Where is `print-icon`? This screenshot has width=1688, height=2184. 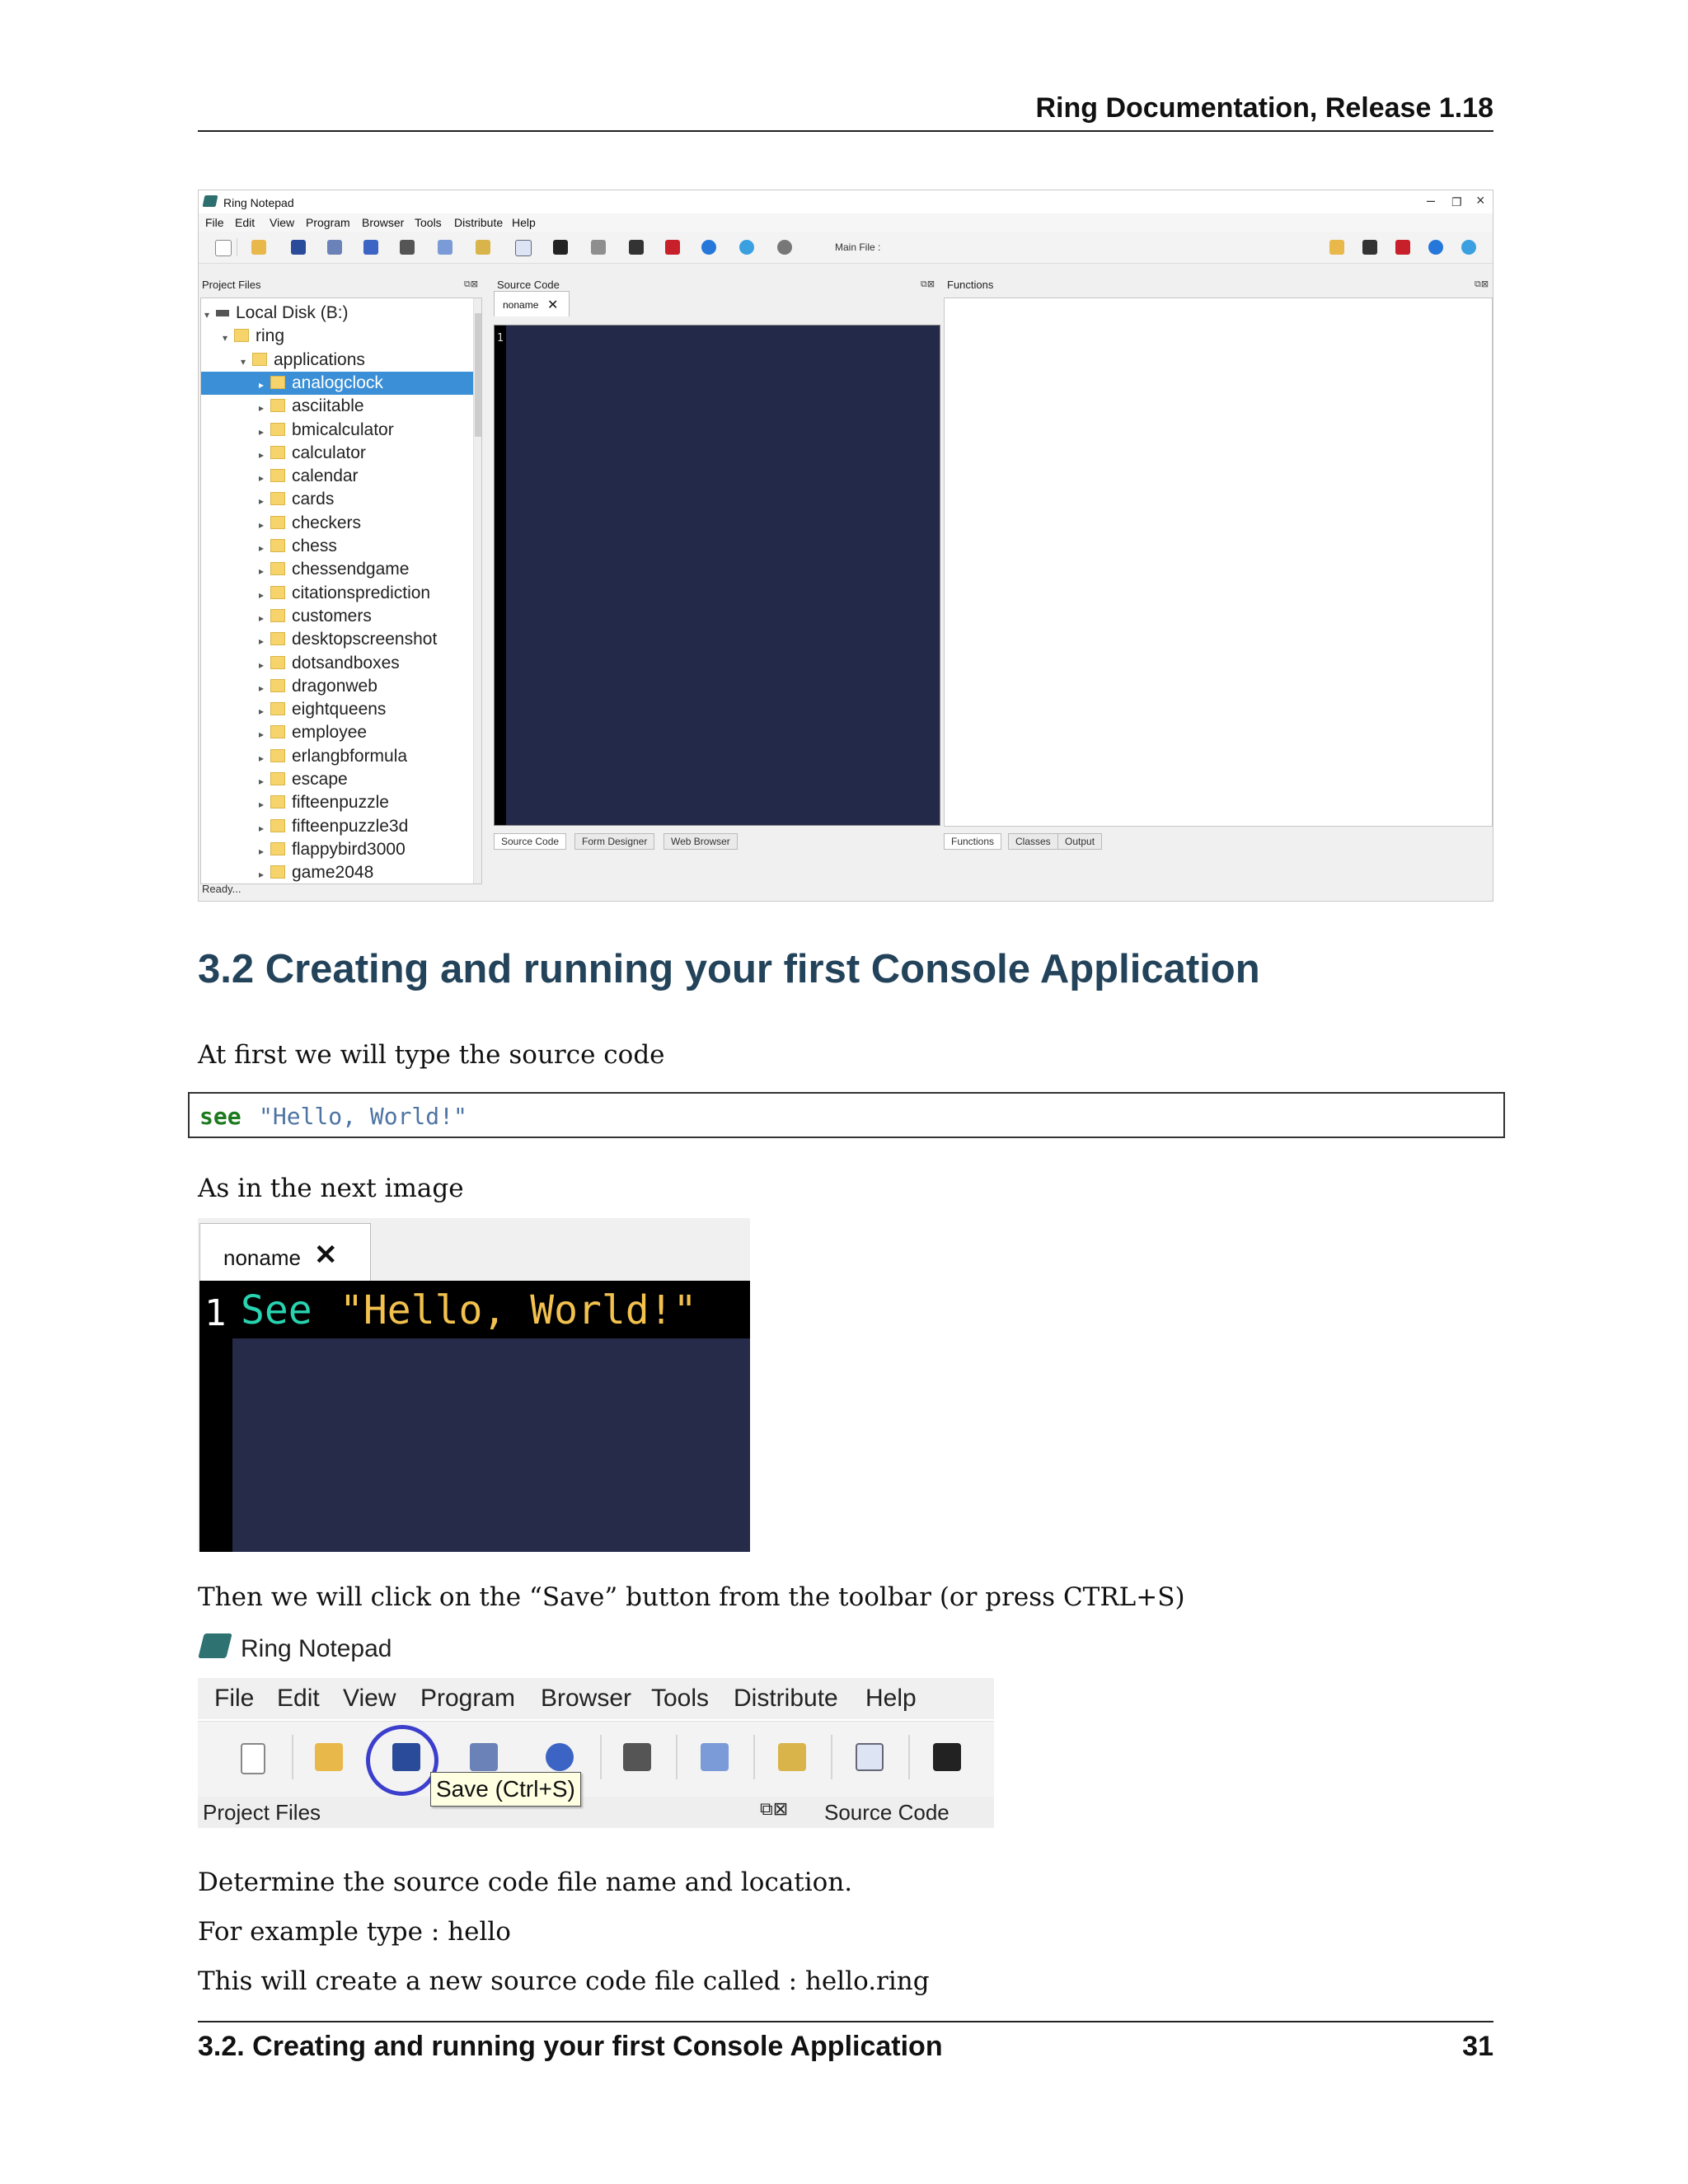
print-icon is located at coordinates (598, 247).